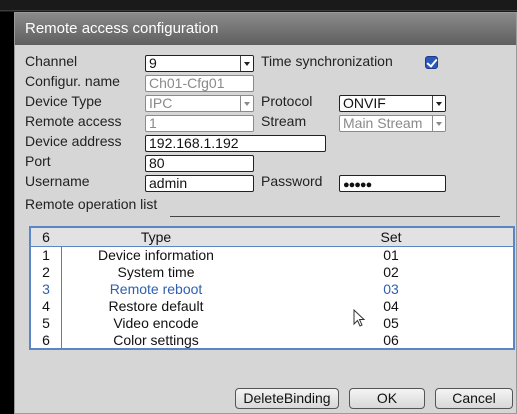  What do you see at coordinates (327, 61) in the screenshot?
I see `time-sync-label: Time synchronization` at bounding box center [327, 61].